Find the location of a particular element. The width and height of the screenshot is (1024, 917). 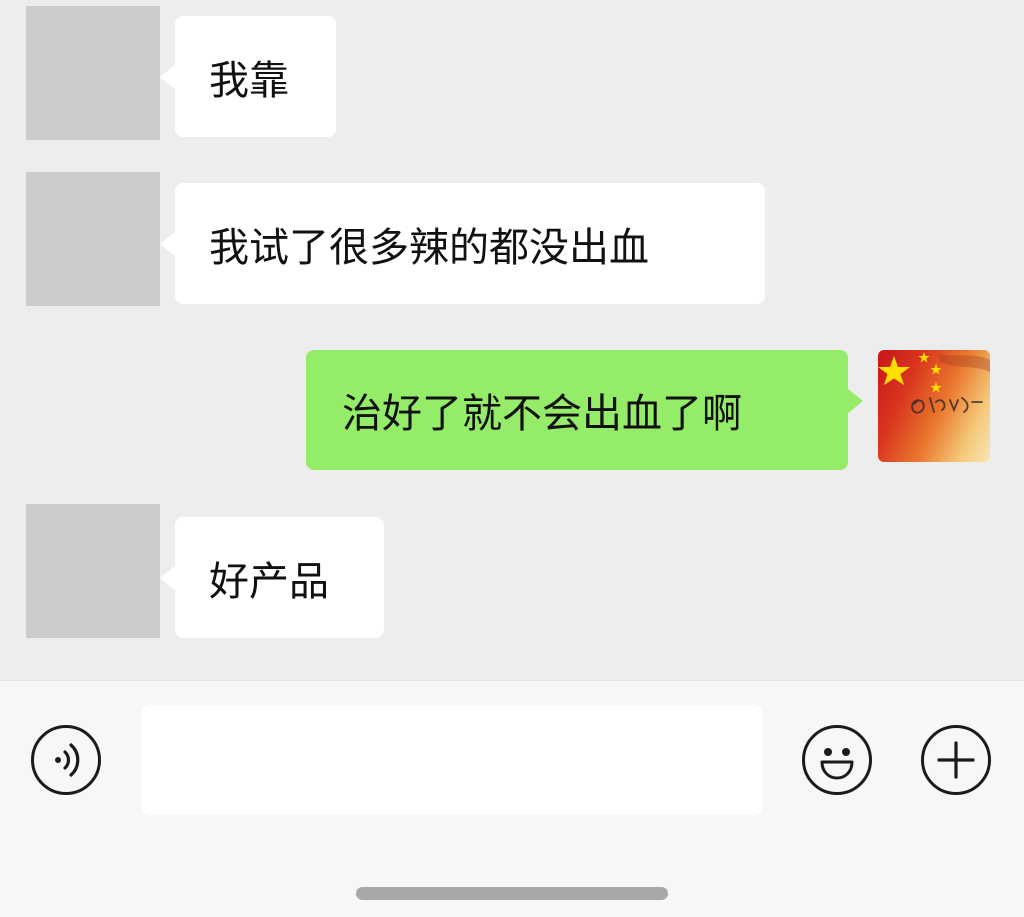

more-button is located at coordinates (956, 760).